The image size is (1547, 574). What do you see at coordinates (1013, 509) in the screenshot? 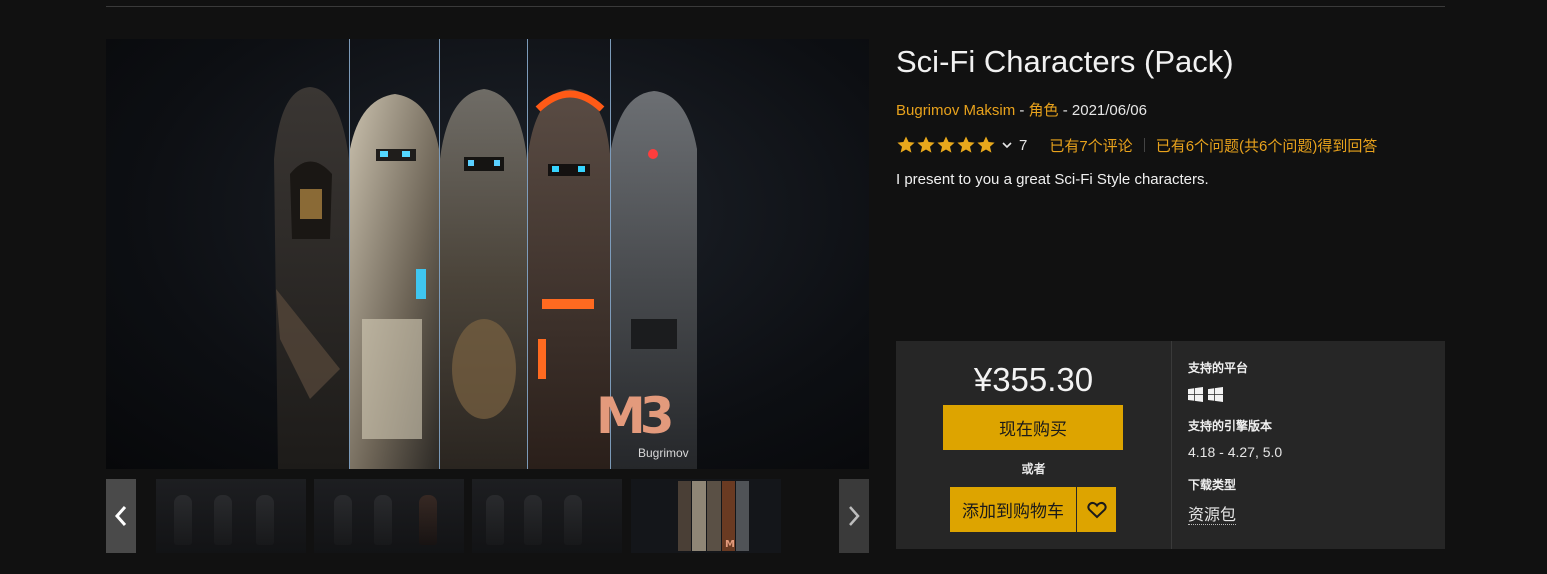
I see `add-to-cart-button: 添加到购物车` at bounding box center [1013, 509].